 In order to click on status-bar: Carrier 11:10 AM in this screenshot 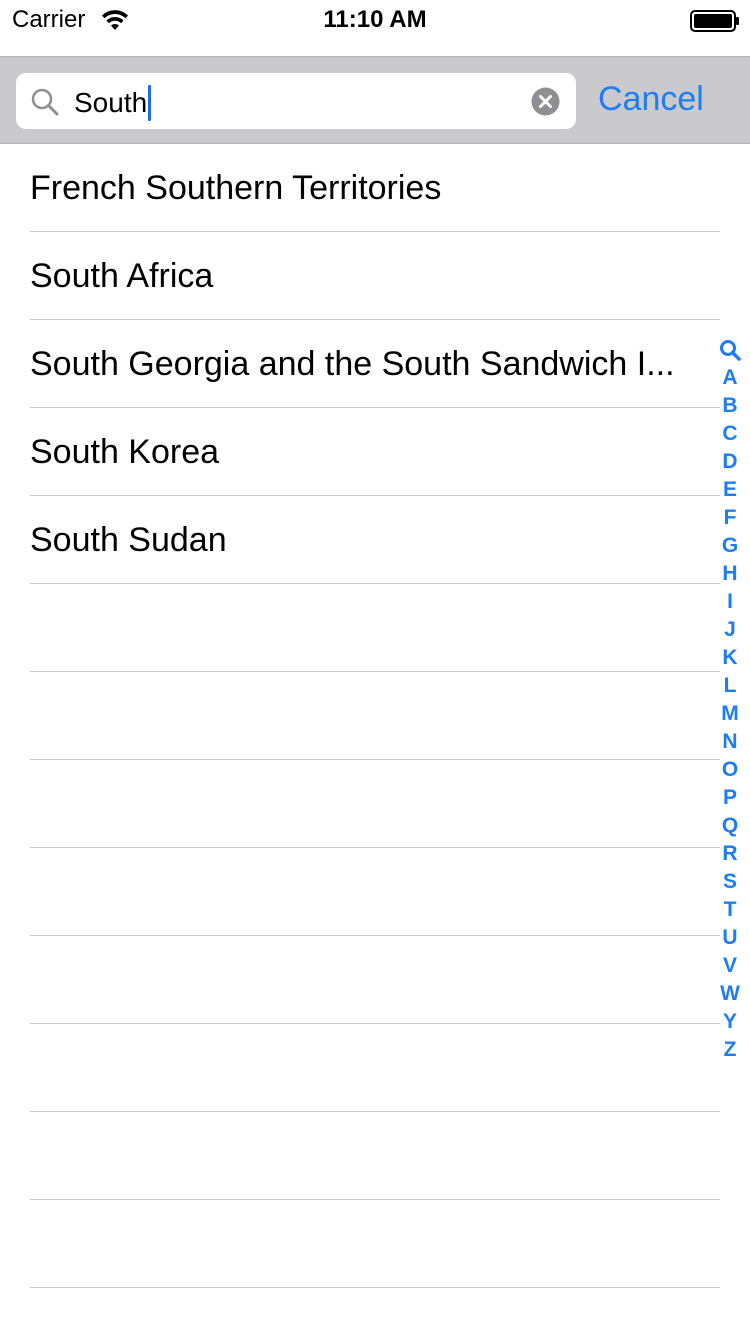, I will do `click(375, 20)`.